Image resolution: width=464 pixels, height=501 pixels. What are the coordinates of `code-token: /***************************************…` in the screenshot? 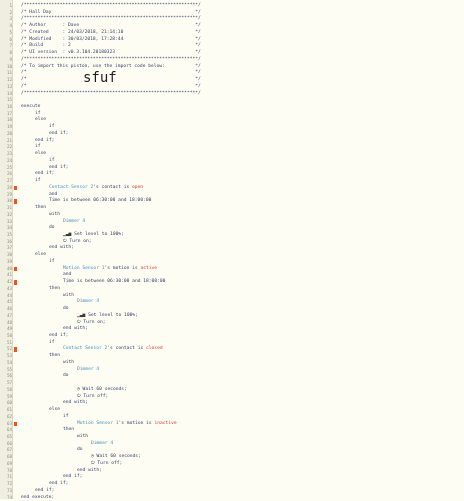 It's located at (111, 5).